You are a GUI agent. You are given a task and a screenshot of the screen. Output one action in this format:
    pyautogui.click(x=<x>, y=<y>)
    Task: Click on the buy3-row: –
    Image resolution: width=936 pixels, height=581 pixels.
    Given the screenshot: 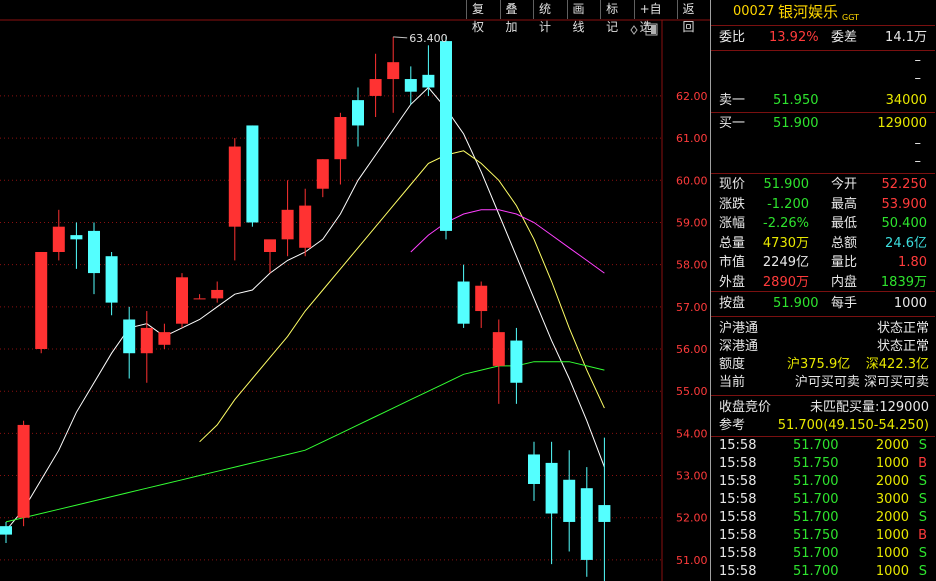 What is the action you would take?
    pyautogui.click(x=823, y=162)
    